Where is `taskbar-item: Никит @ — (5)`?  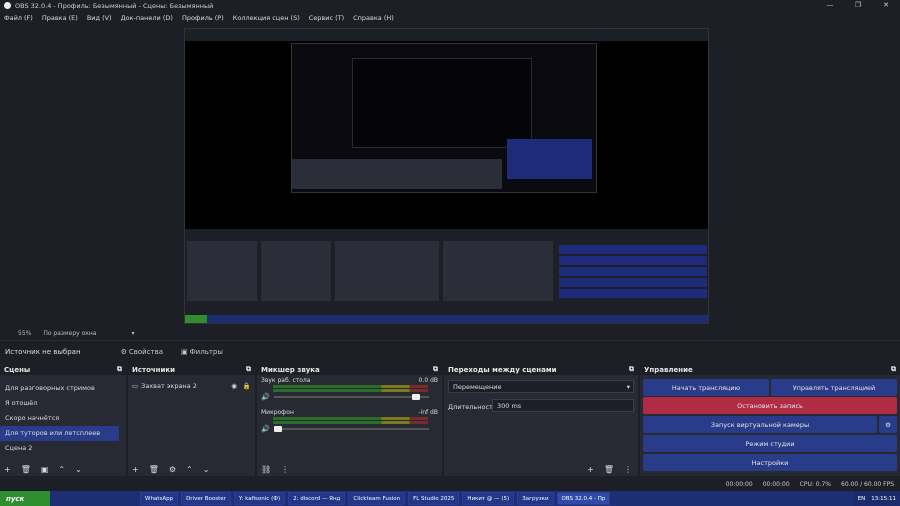
taskbar-item: Никит @ — (5) is located at coordinates (488, 498).